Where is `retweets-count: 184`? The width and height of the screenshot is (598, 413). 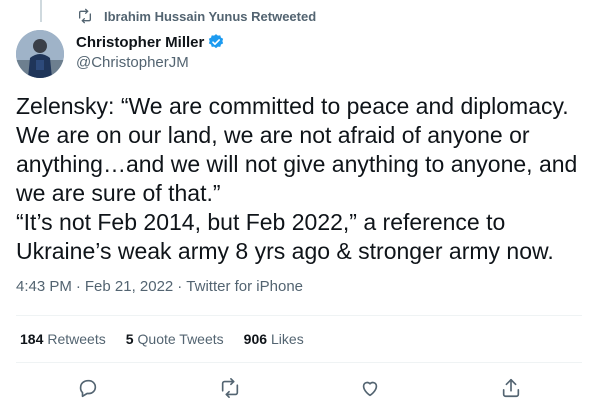 retweets-count: 184 is located at coordinates (32, 339).